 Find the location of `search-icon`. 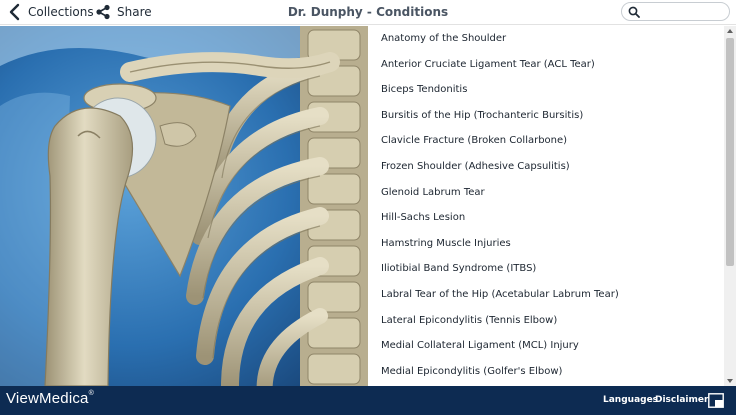

search-icon is located at coordinates (634, 12).